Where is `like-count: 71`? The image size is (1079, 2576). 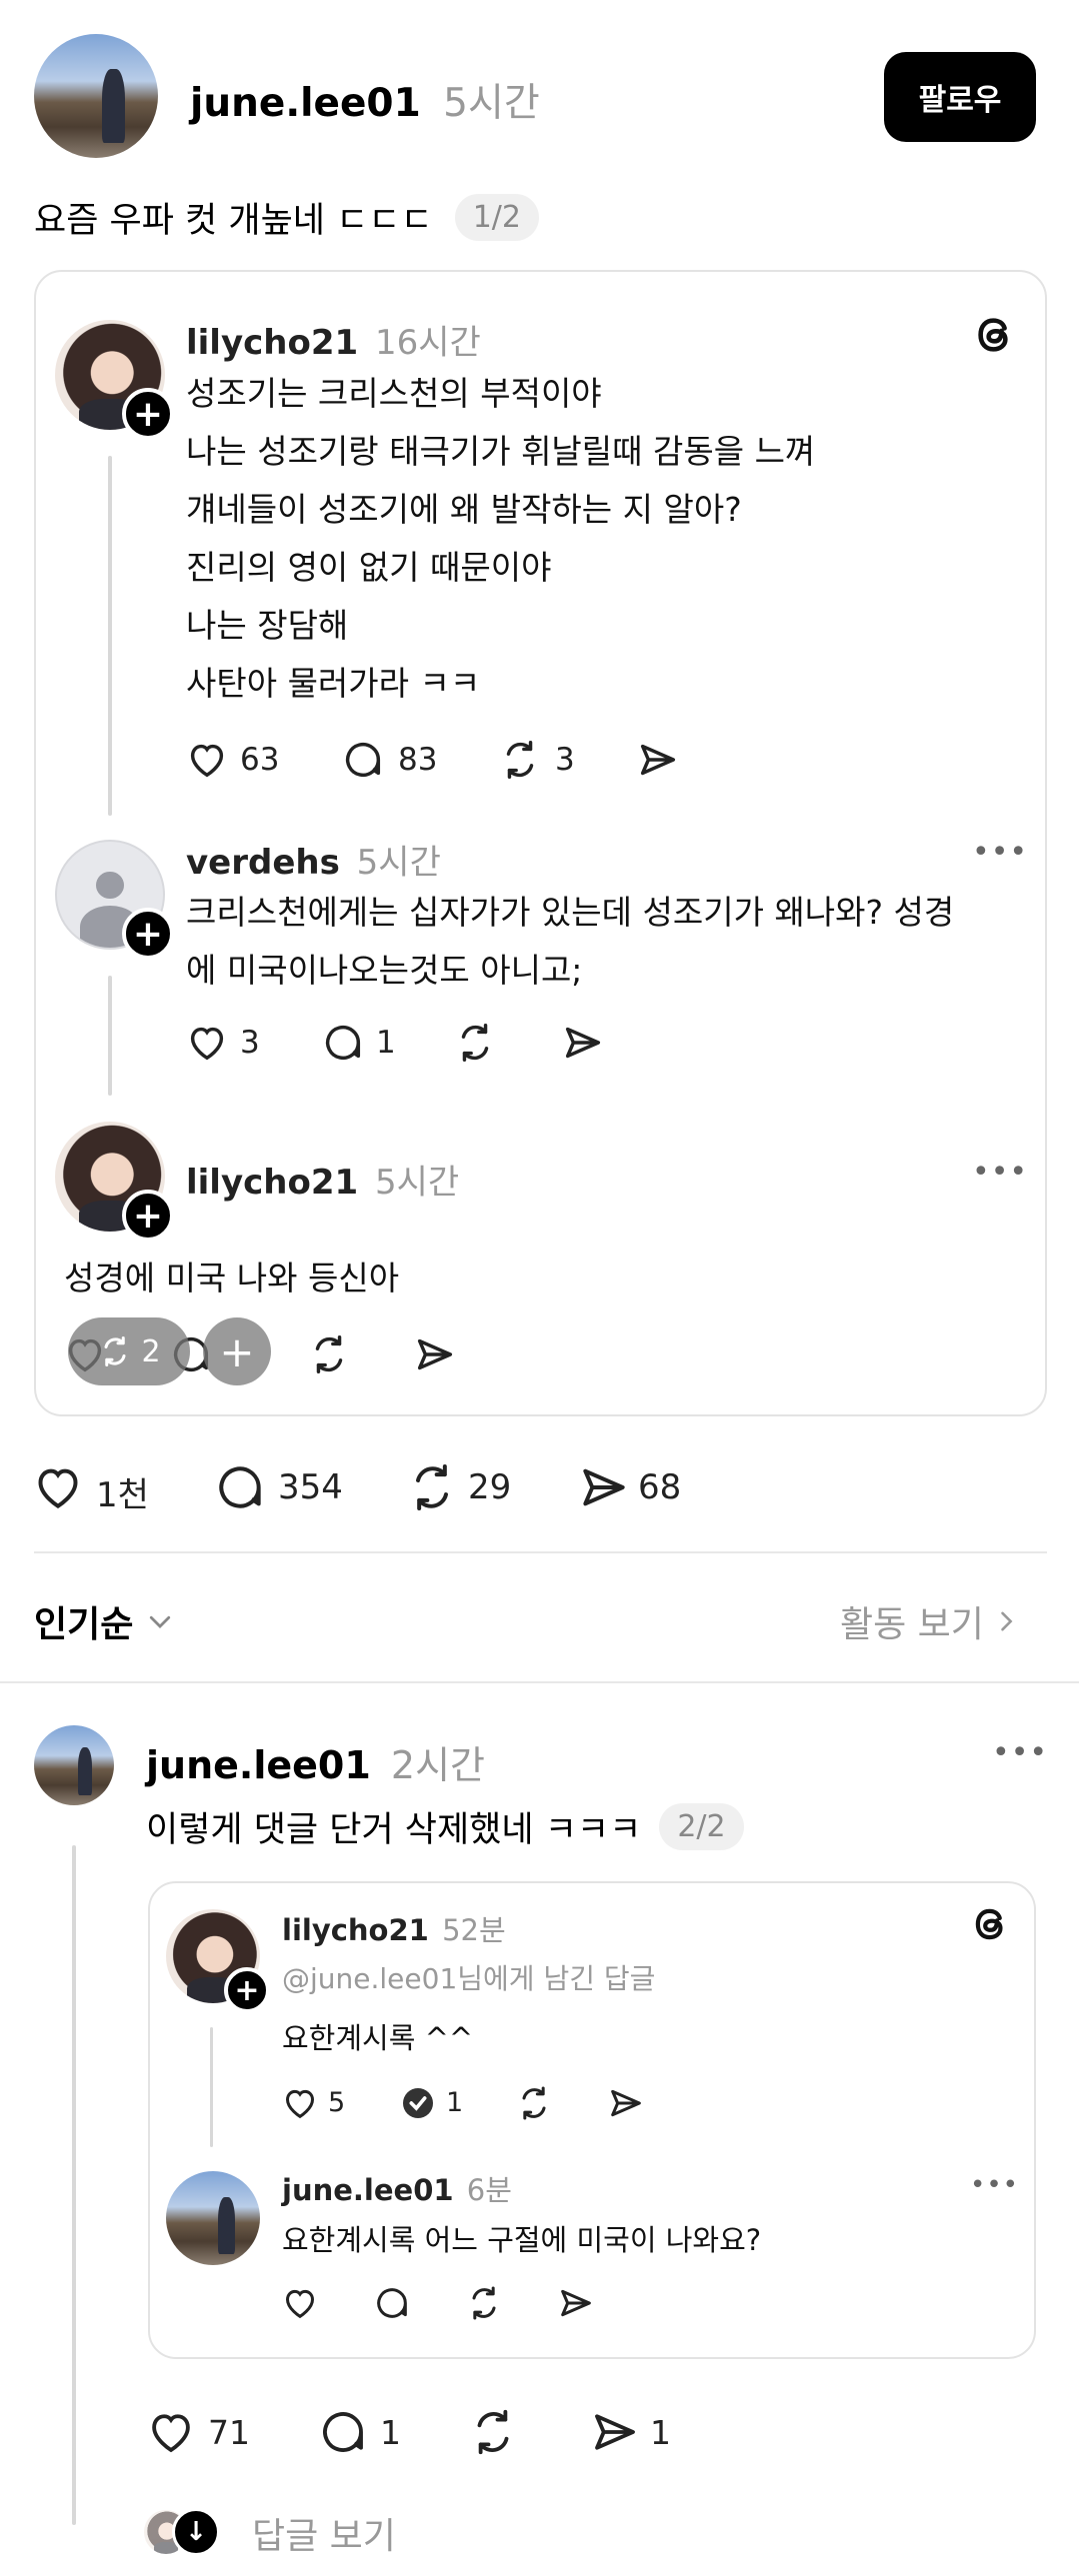 like-count: 71 is located at coordinates (229, 2432).